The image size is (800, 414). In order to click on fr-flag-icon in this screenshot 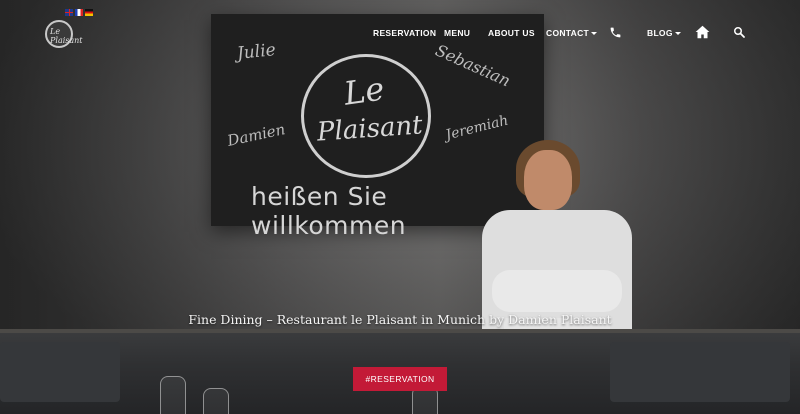, I will do `click(79, 12)`.